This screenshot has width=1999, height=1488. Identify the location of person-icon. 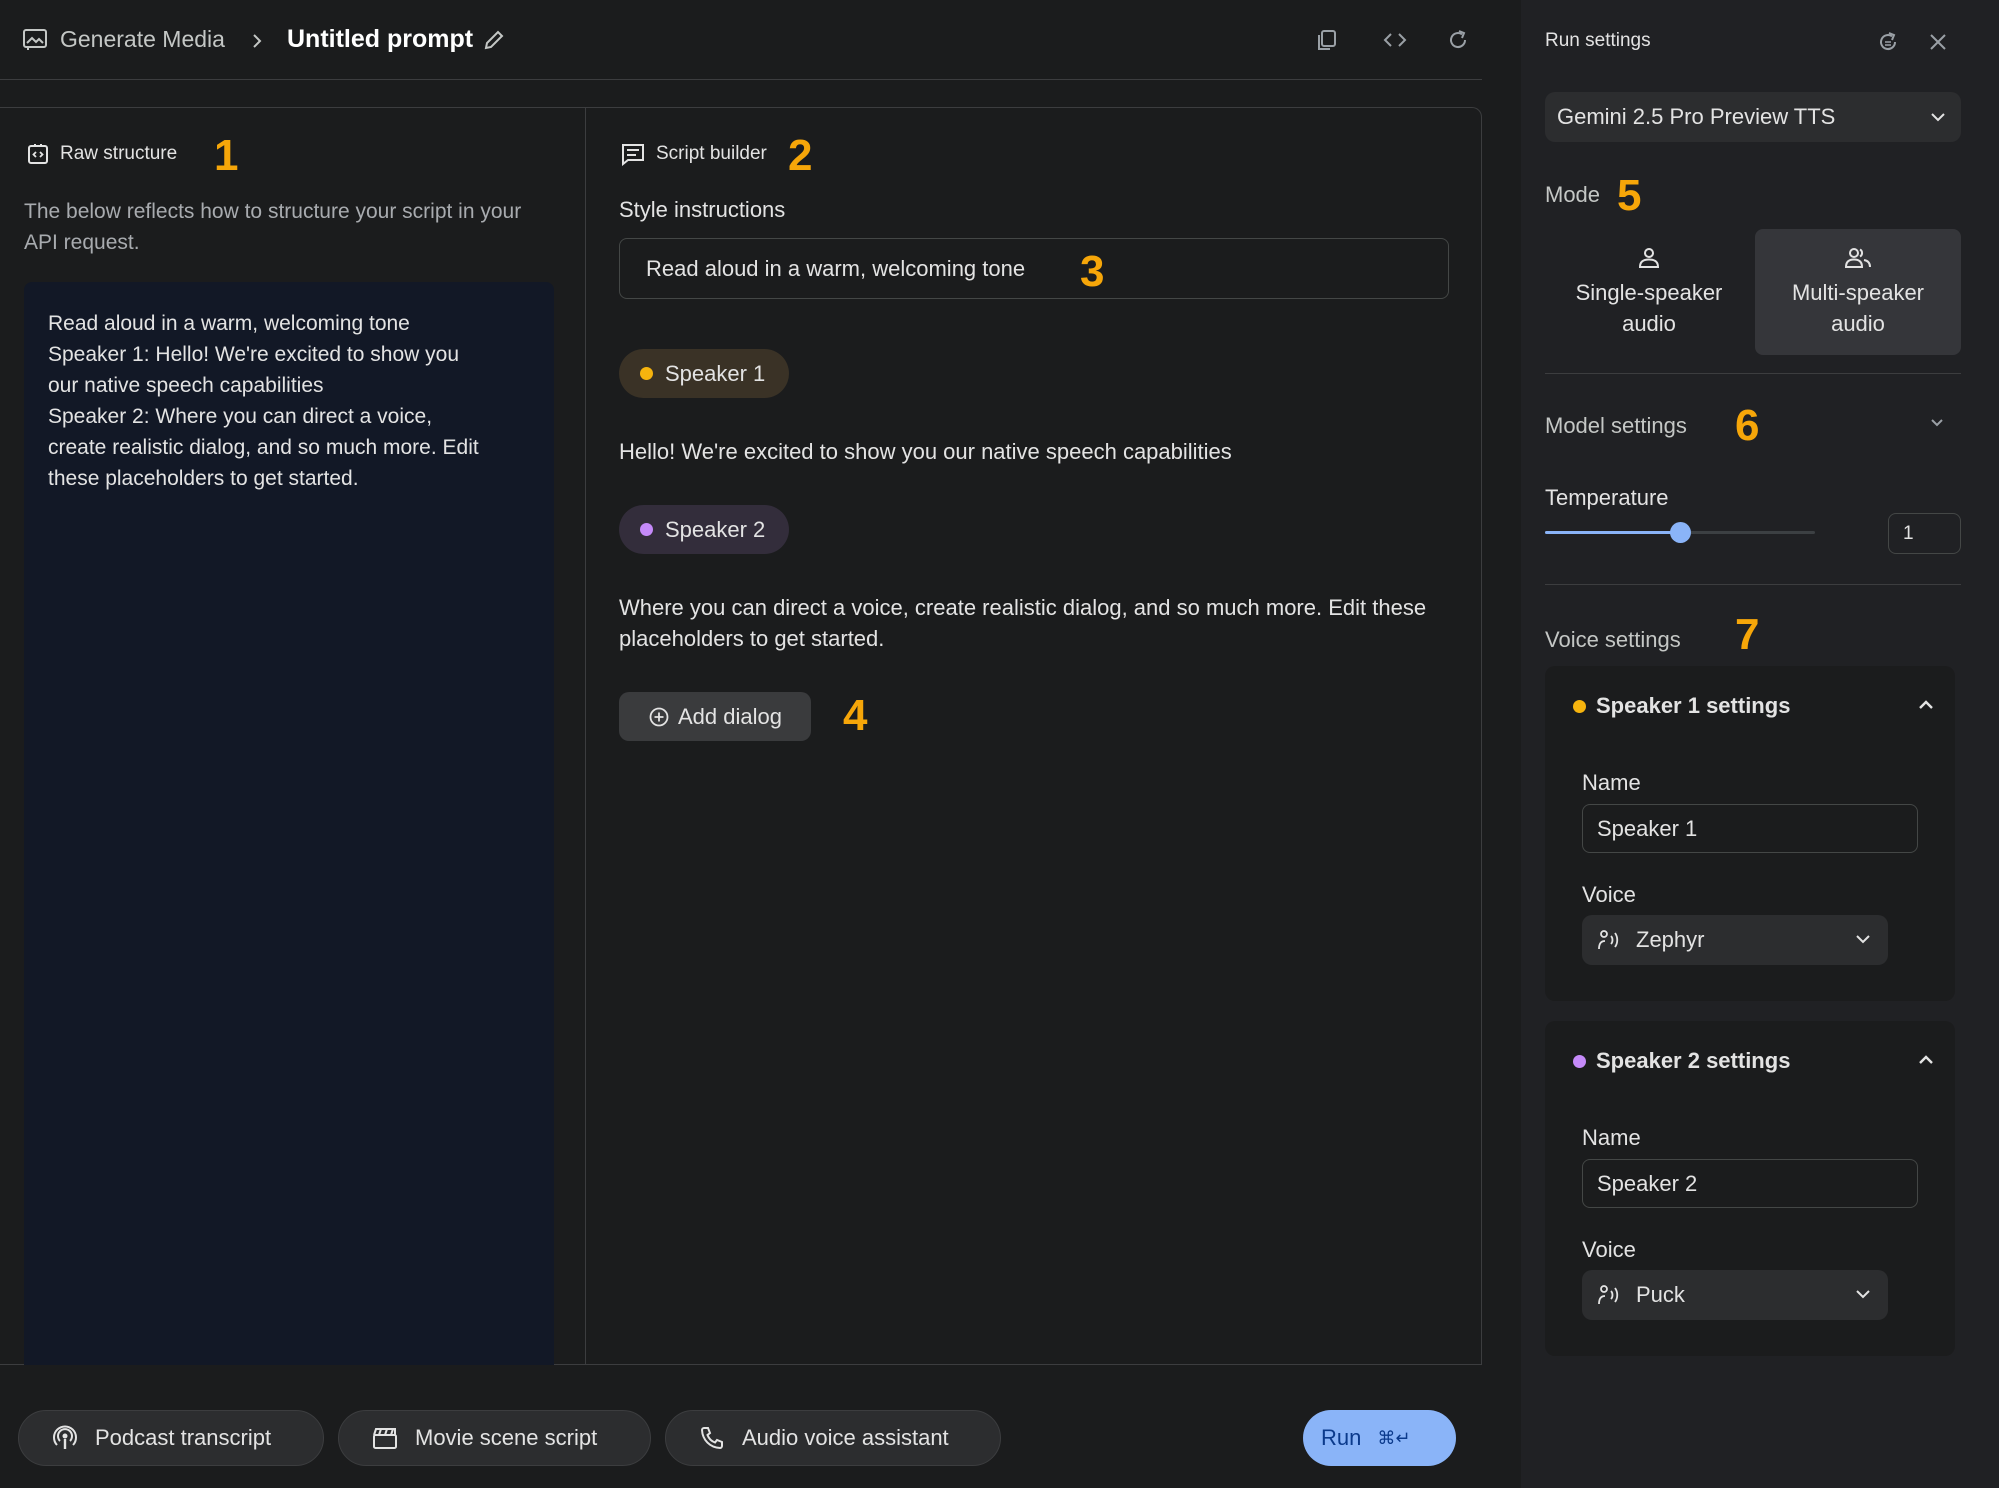
(1649, 258).